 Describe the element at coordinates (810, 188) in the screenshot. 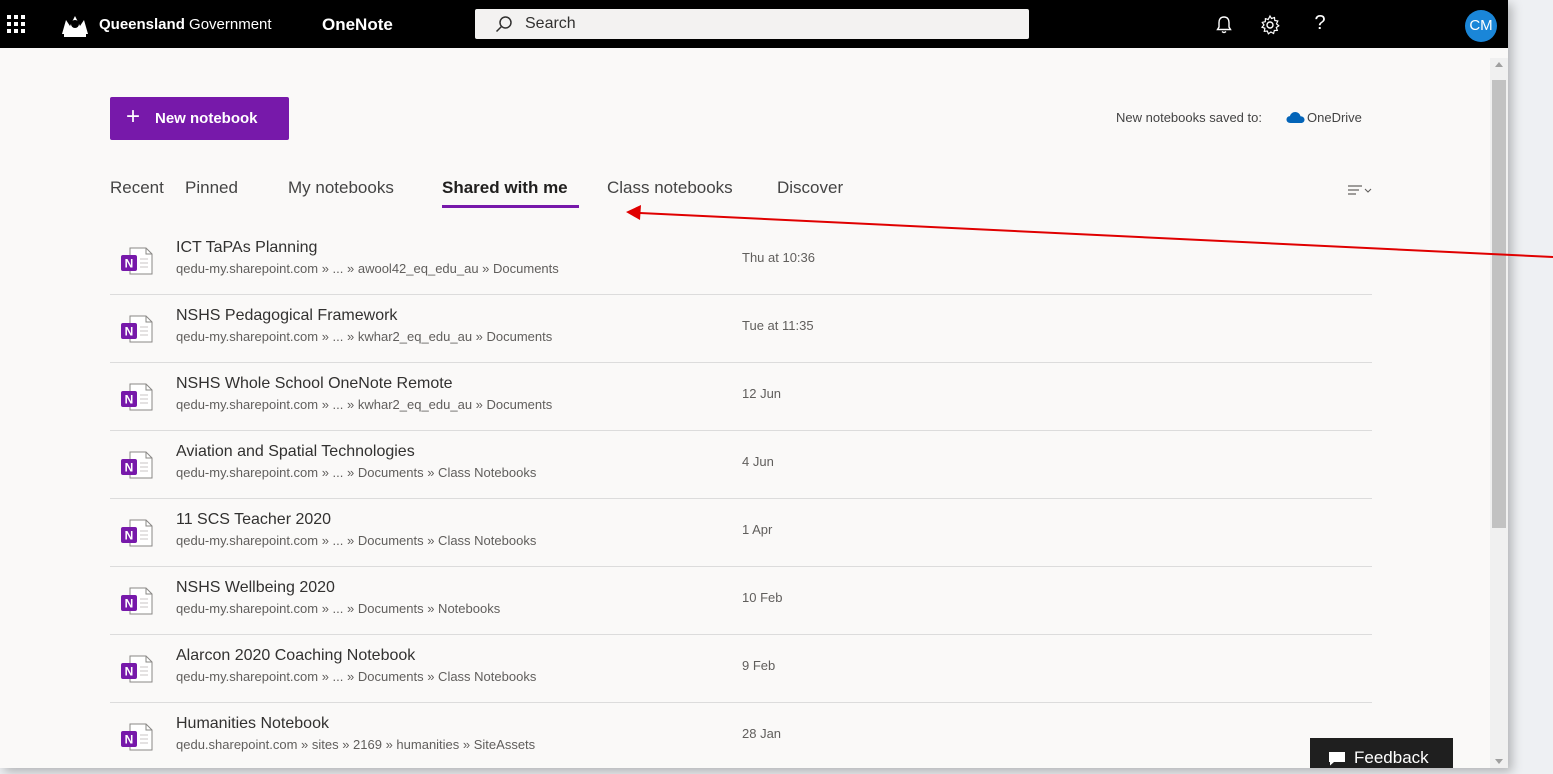

I see `tab-discover: Discover` at that location.